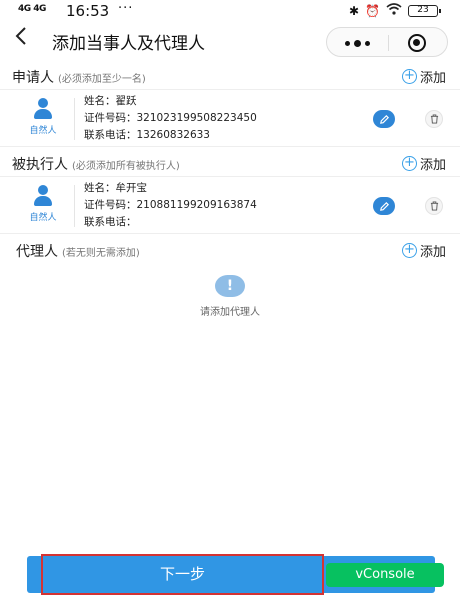  I want to click on next-step-button: 下一步, so click(182, 574).